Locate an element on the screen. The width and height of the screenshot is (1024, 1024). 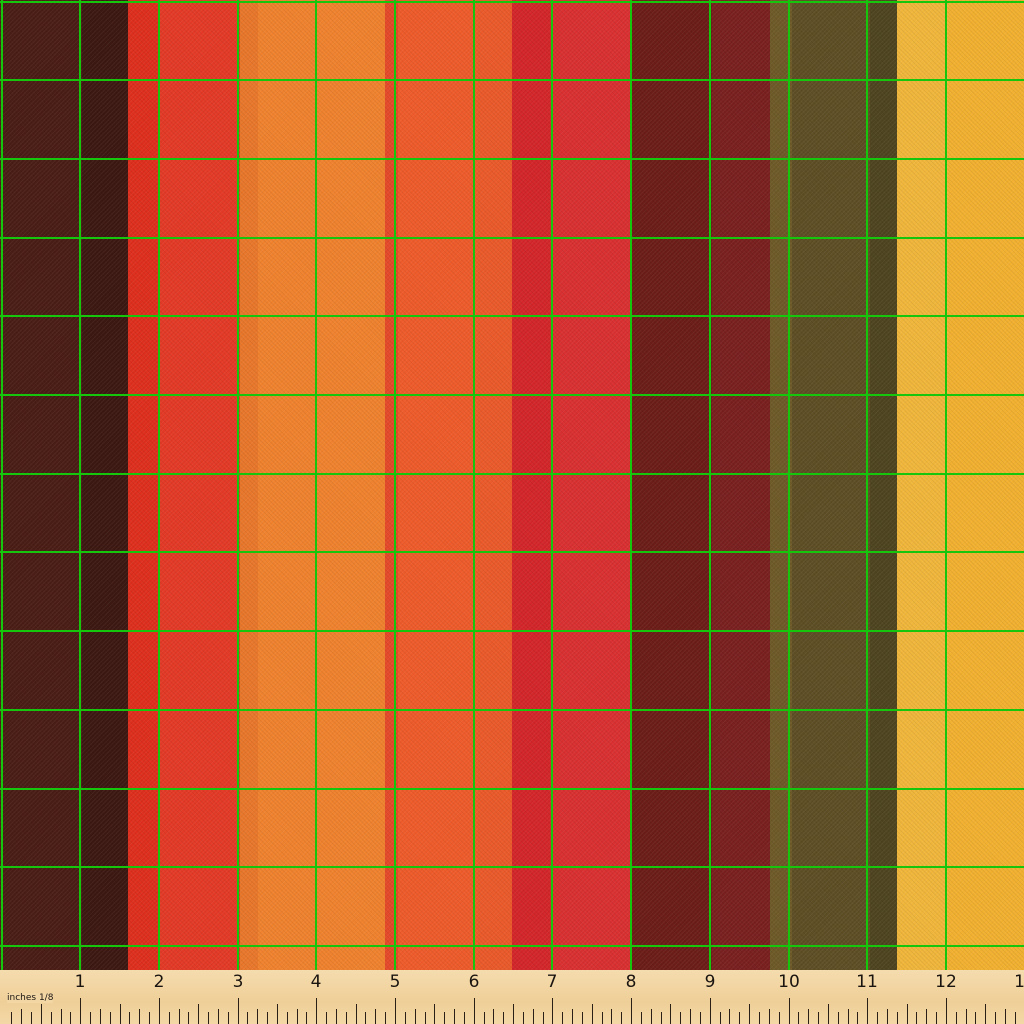
ruler: inches 1/8 12345678910111213 is located at coordinates (512, 997).